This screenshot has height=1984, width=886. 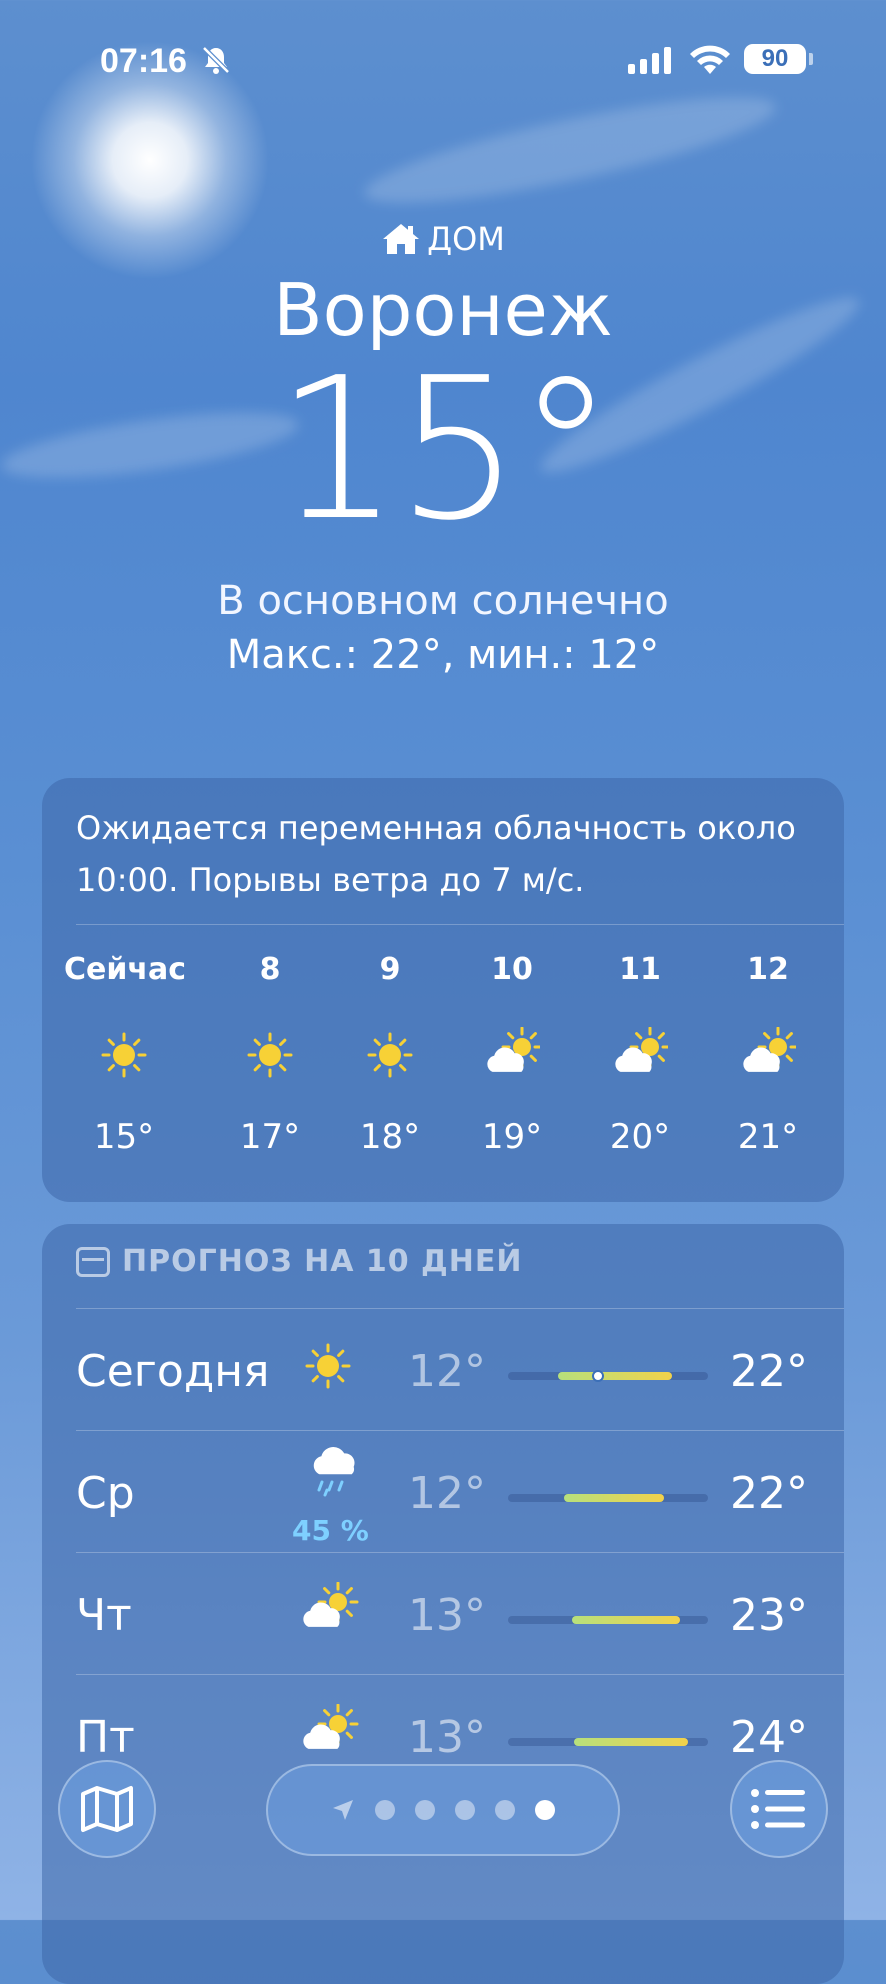 I want to click on hour-temperature: 21°, so click(x=768, y=1137).